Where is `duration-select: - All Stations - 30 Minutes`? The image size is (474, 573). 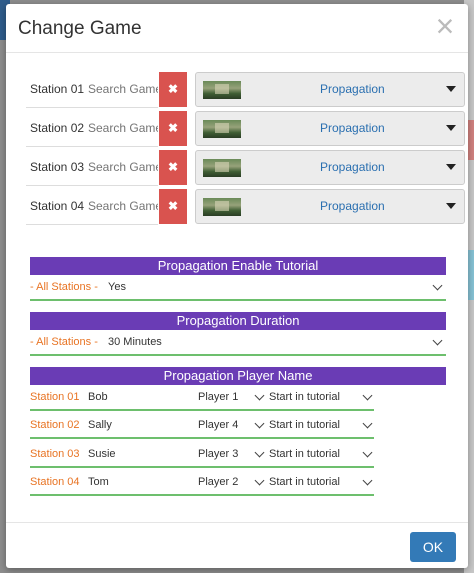 duration-select: - All Stations - 30 Minutes is located at coordinates (238, 344).